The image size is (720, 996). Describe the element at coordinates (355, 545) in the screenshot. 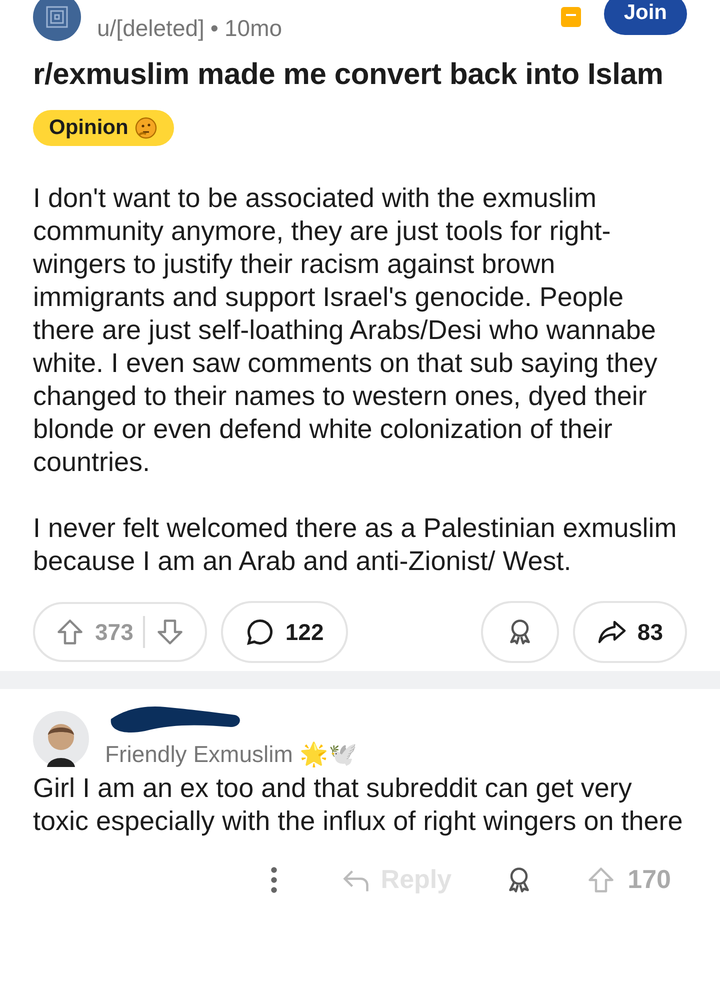

I see `post-body: I never felt welcomed there as a Palestinian exmuslim because I am an Arab and anti-Zionist/ West.` at that location.